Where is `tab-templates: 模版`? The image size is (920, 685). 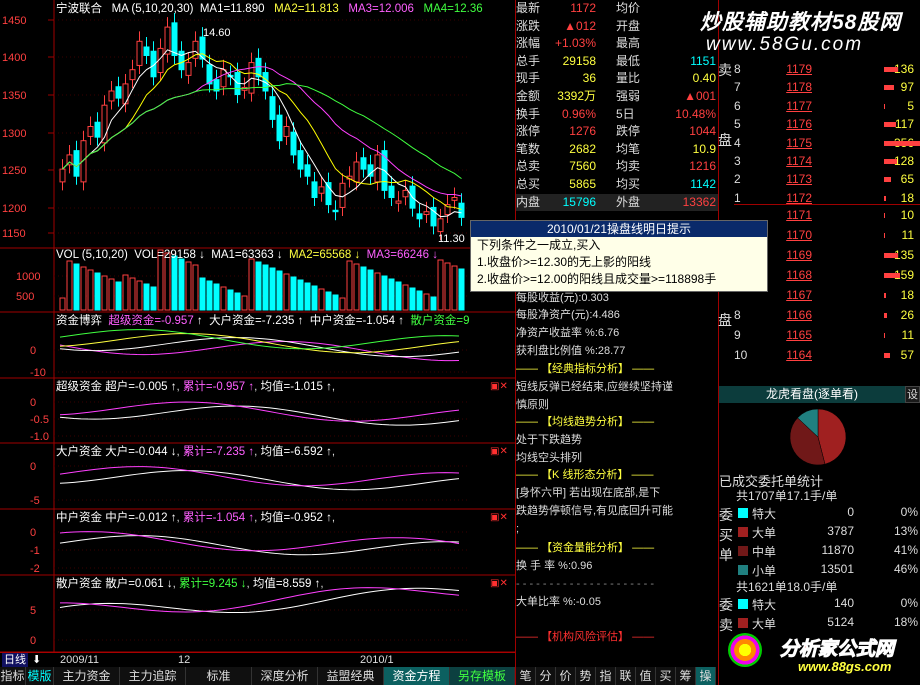 tab-templates: 模版 is located at coordinates (40, 676).